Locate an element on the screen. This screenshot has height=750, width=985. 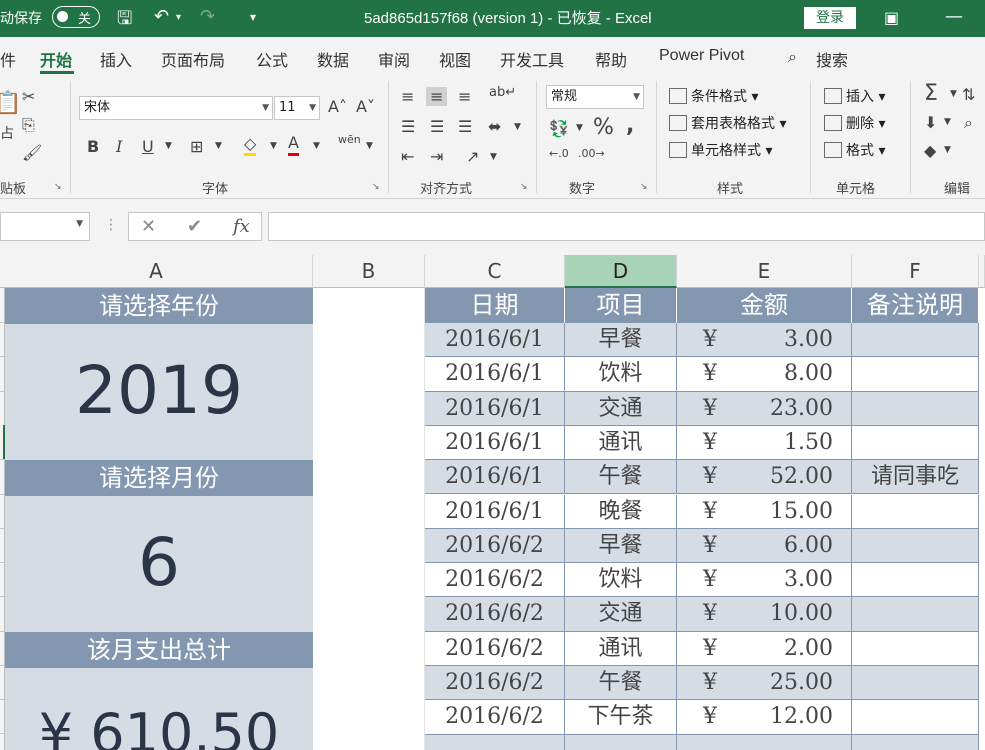
font-color-dropdown-icon: ▼ is located at coordinates (316, 146).